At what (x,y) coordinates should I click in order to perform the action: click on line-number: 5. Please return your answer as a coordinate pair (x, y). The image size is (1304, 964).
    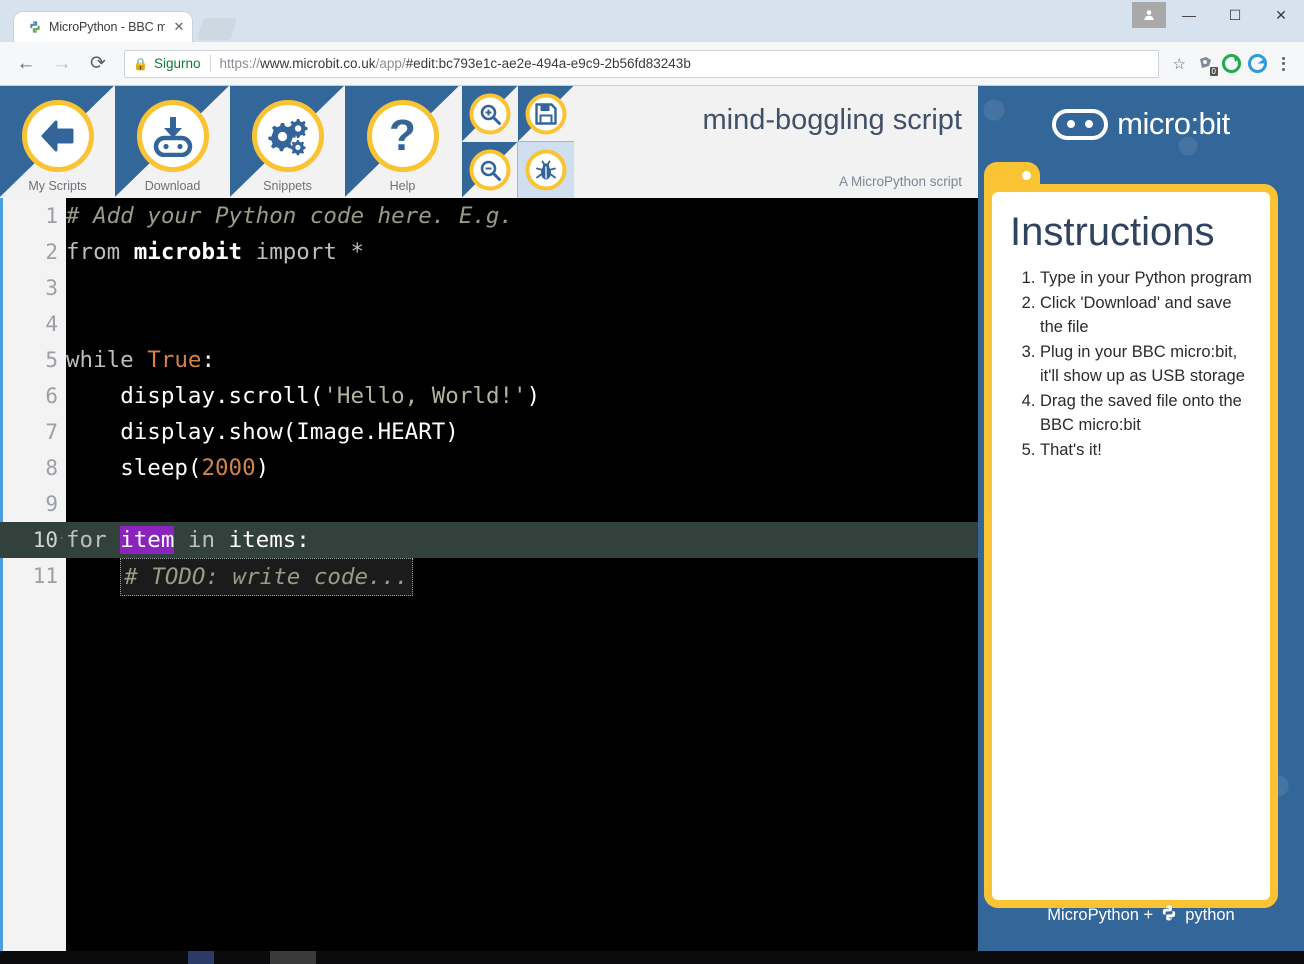
    Looking at the image, I should click on (51, 360).